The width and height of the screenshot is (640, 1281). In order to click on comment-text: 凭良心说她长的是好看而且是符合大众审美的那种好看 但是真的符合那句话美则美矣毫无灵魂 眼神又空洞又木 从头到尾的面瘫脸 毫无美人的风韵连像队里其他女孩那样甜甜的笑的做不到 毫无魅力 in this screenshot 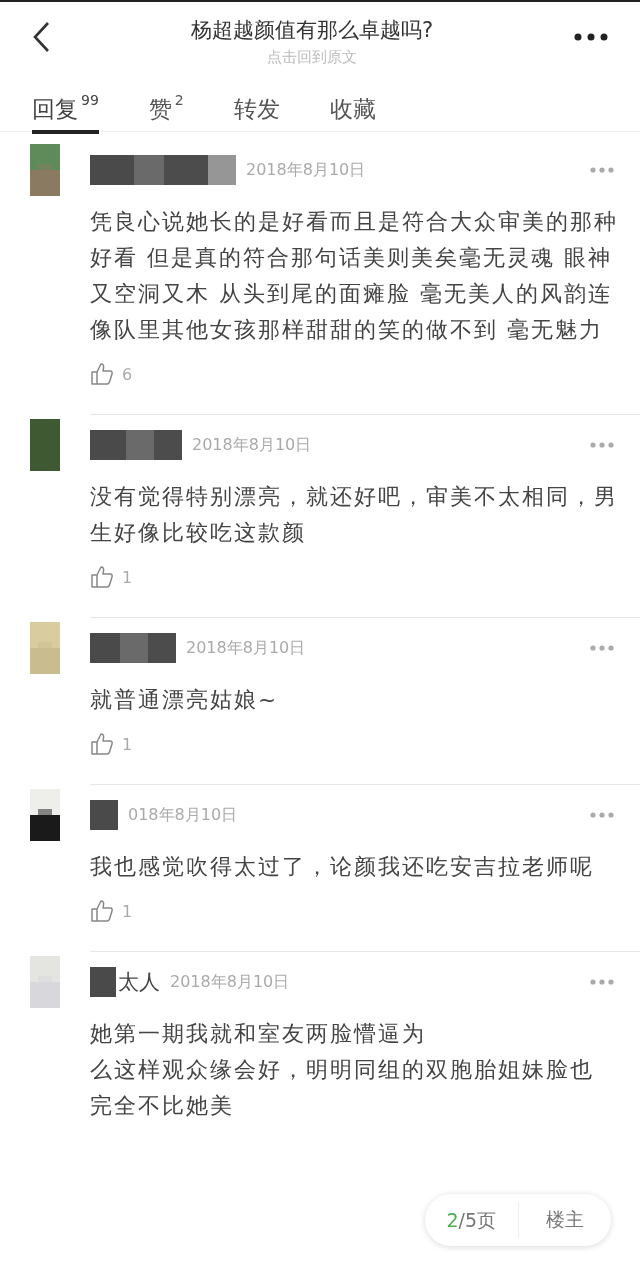, I will do `click(354, 276)`.